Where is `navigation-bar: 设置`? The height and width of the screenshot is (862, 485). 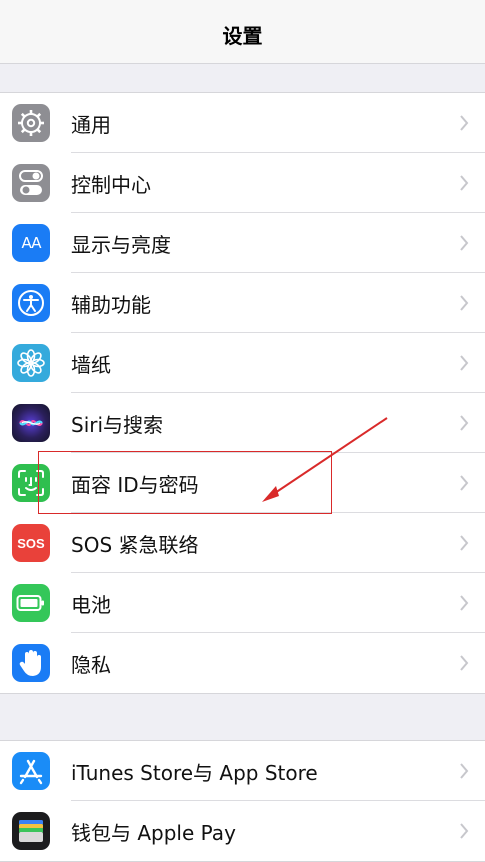 navigation-bar: 设置 is located at coordinates (242, 32).